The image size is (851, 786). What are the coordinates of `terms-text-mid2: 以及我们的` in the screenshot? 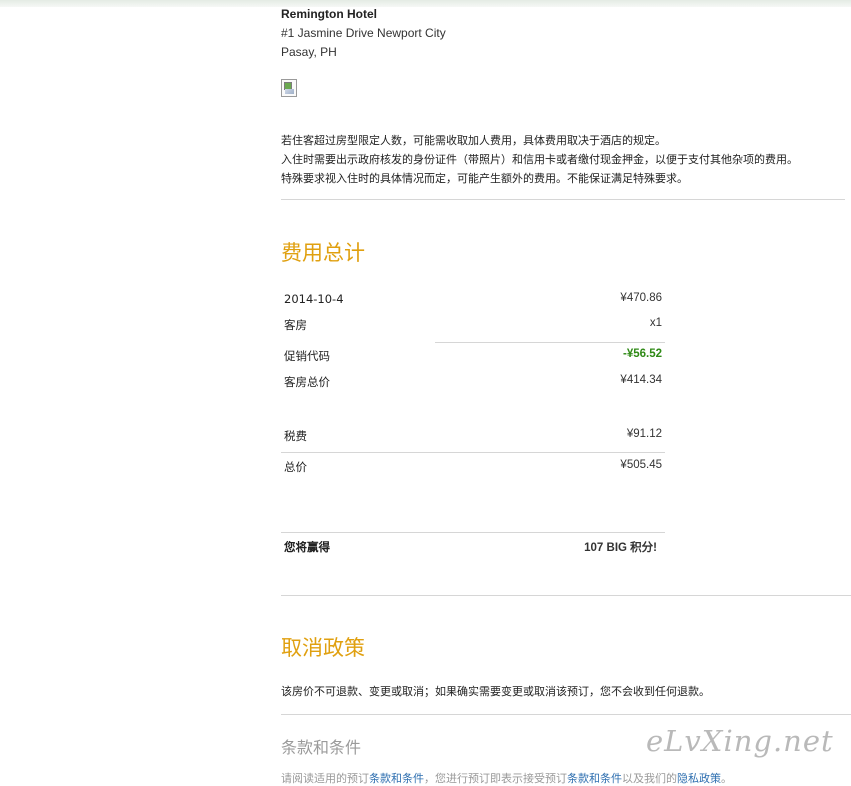 It's located at (649, 778).